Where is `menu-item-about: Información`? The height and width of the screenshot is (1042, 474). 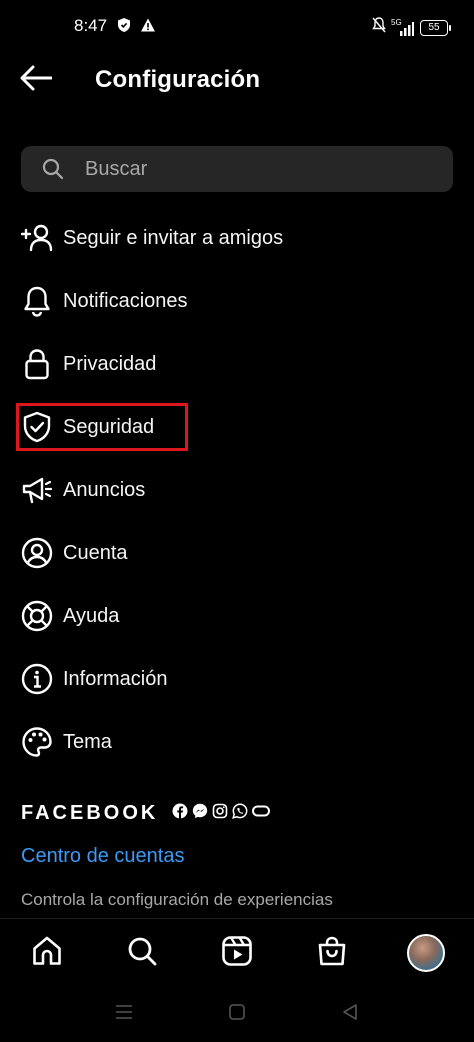
menu-item-about: Información is located at coordinates (237, 679).